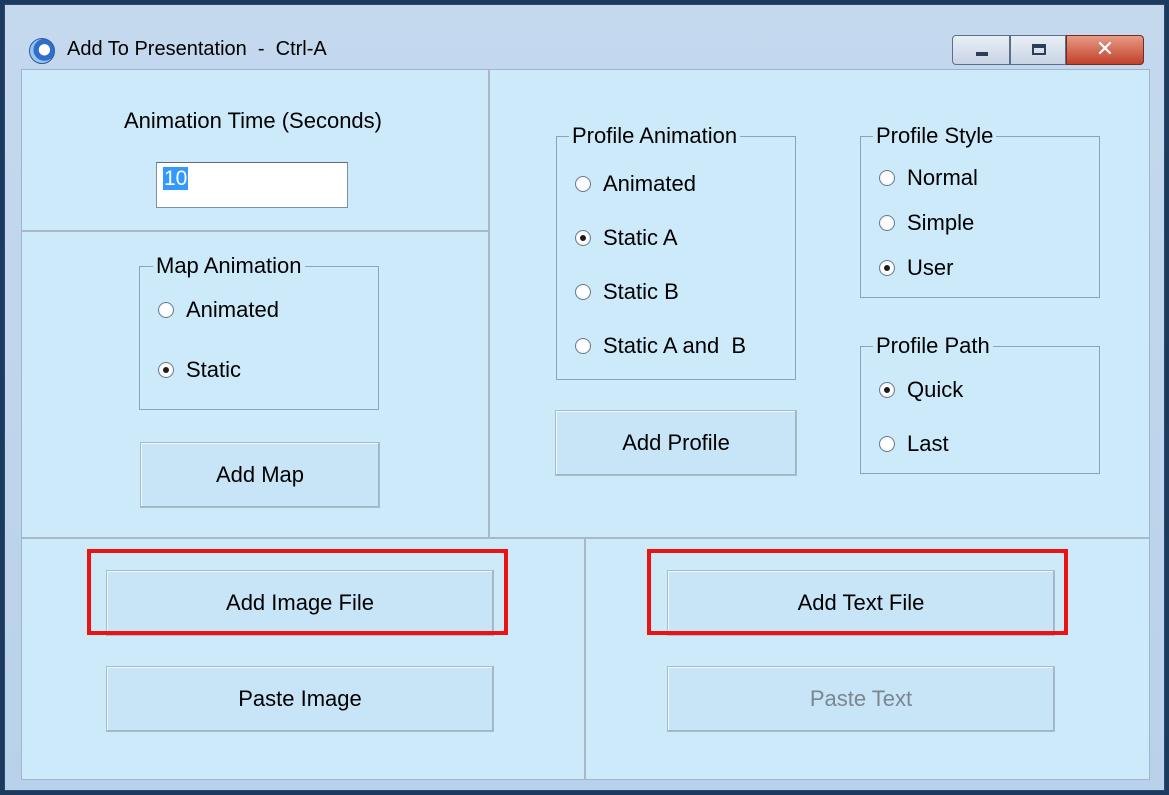 This screenshot has height=795, width=1169. I want to click on paste-text-button: Paste Text, so click(861, 699).